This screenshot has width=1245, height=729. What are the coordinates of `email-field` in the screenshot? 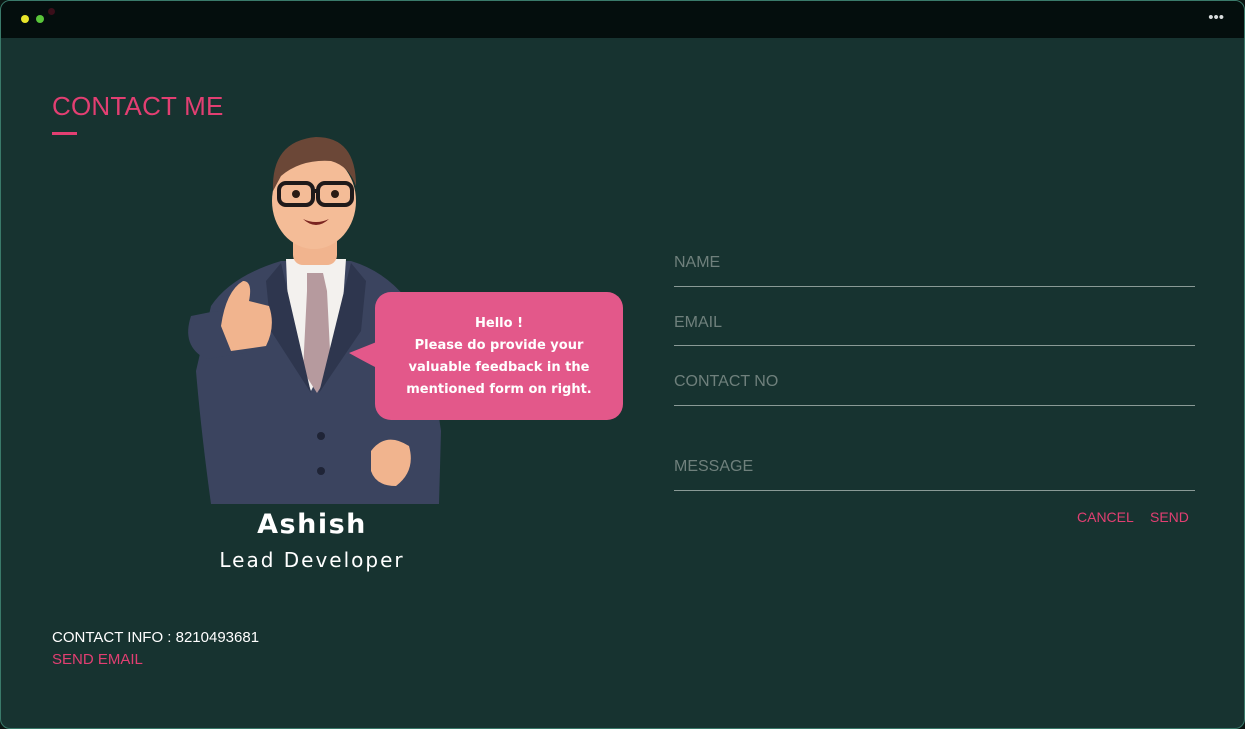 It's located at (934, 329).